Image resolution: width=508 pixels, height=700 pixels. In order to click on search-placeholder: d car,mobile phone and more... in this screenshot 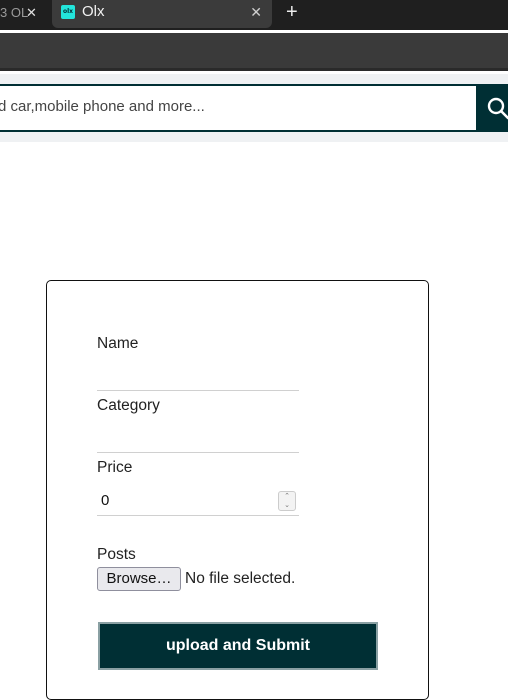, I will do `click(102, 106)`.